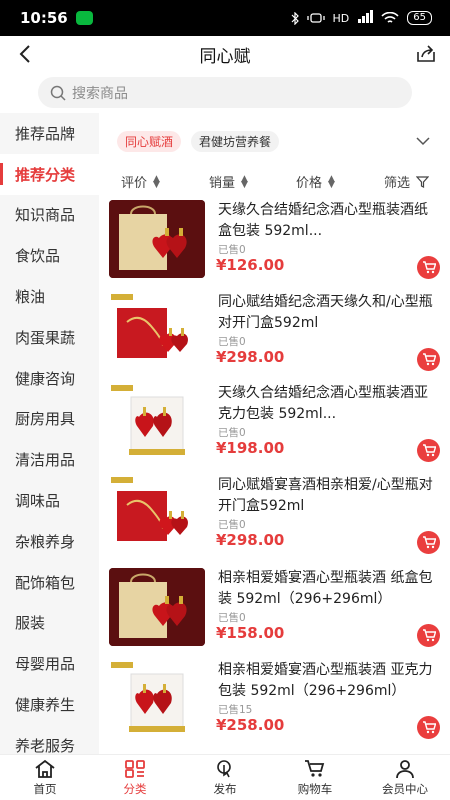  What do you see at coordinates (49, 296) in the screenshot?
I see `sidebar-item-grain-oil: 粮油` at bounding box center [49, 296].